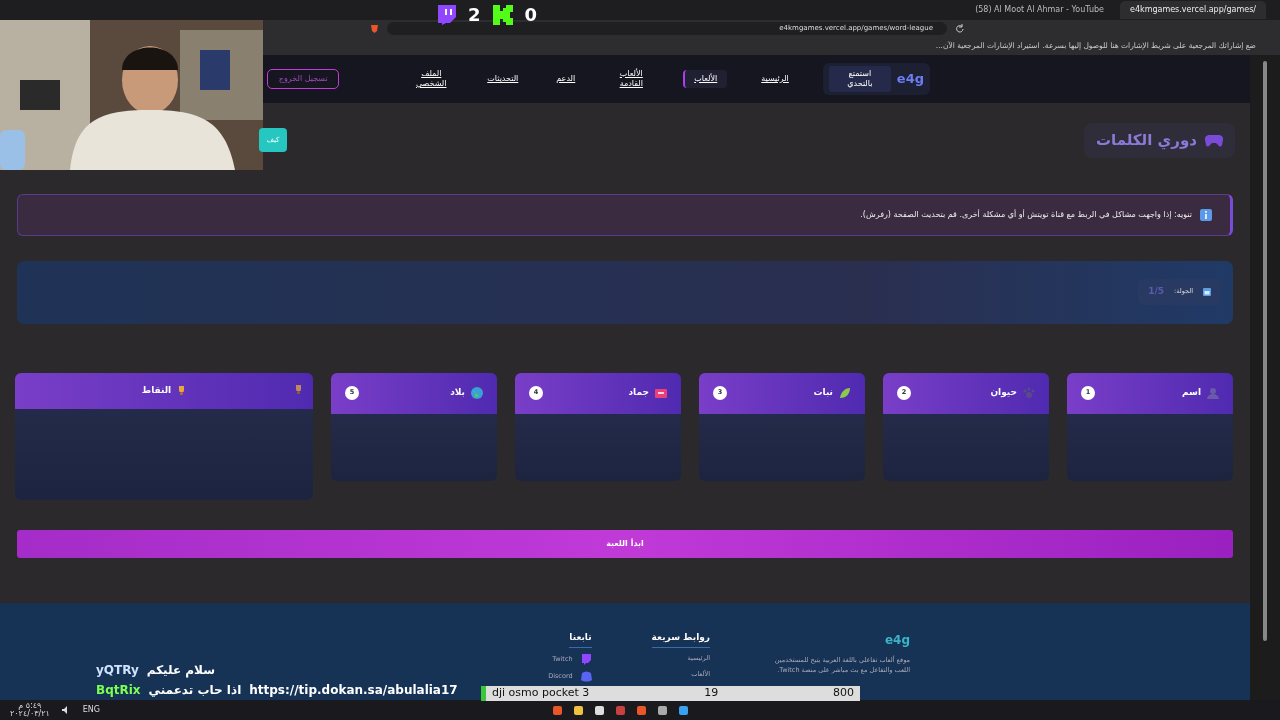 Image resolution: width=1280 pixels, height=720 pixels. What do you see at coordinates (823, 393) in the screenshot?
I see `category-name: نبات` at bounding box center [823, 393].